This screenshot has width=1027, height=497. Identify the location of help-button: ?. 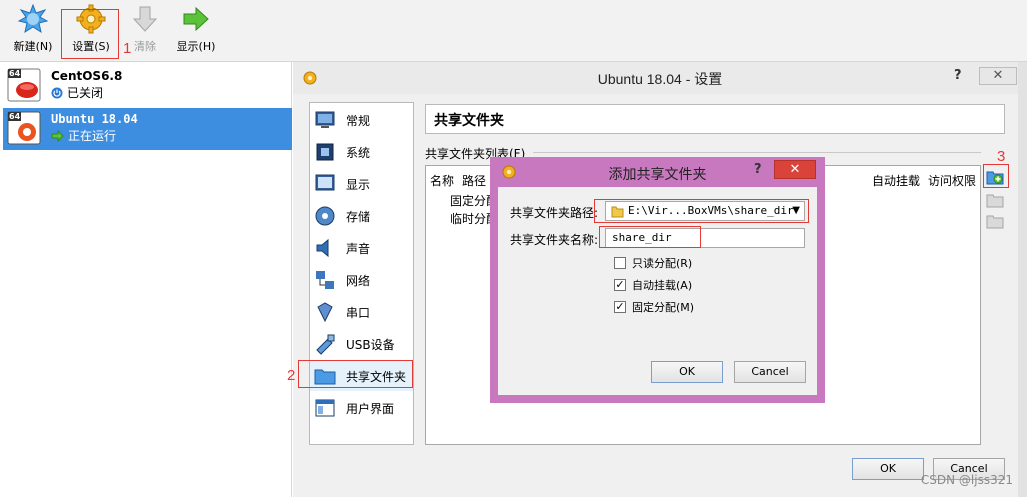
(958, 75).